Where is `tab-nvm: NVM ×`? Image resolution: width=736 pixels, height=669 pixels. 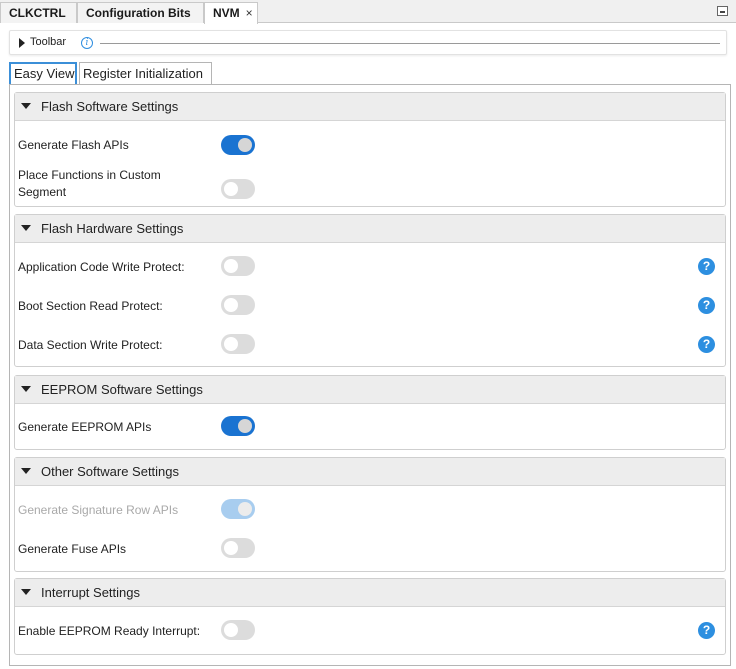 tab-nvm: NVM × is located at coordinates (231, 13).